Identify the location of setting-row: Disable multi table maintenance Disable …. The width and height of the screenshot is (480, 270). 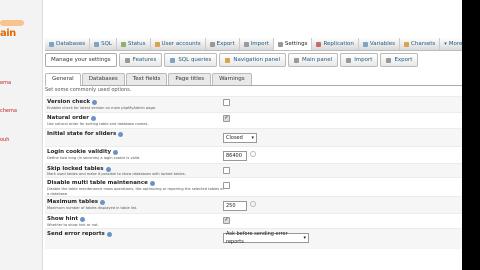
(253, 186).